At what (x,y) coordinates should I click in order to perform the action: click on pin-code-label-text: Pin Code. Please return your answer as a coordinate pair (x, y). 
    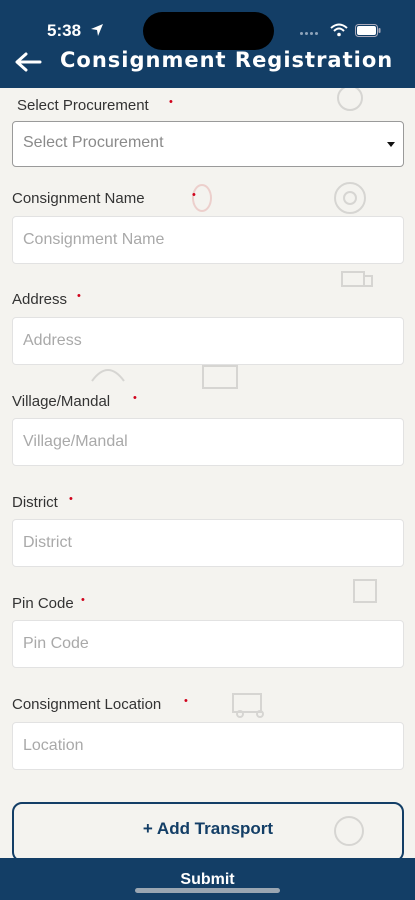
    Looking at the image, I should click on (43, 603).